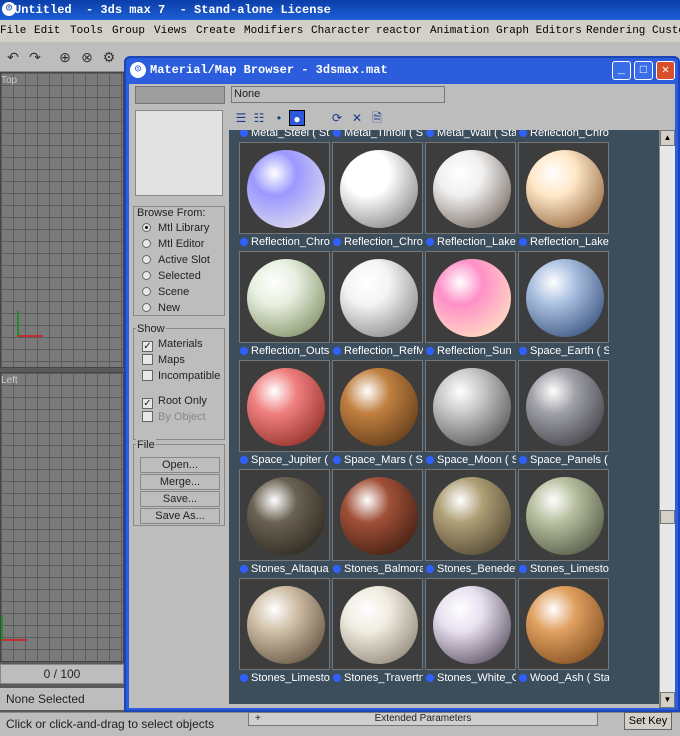 The image size is (680, 736). I want to click on scroll-up-icon: ▲, so click(667, 138).